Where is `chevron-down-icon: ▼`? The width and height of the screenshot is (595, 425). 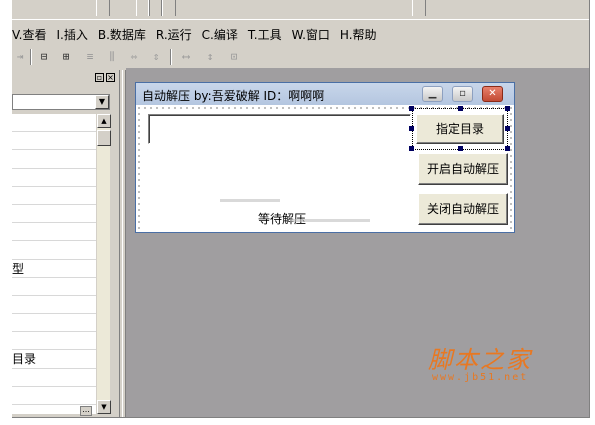 chevron-down-icon: ▼ is located at coordinates (102, 102).